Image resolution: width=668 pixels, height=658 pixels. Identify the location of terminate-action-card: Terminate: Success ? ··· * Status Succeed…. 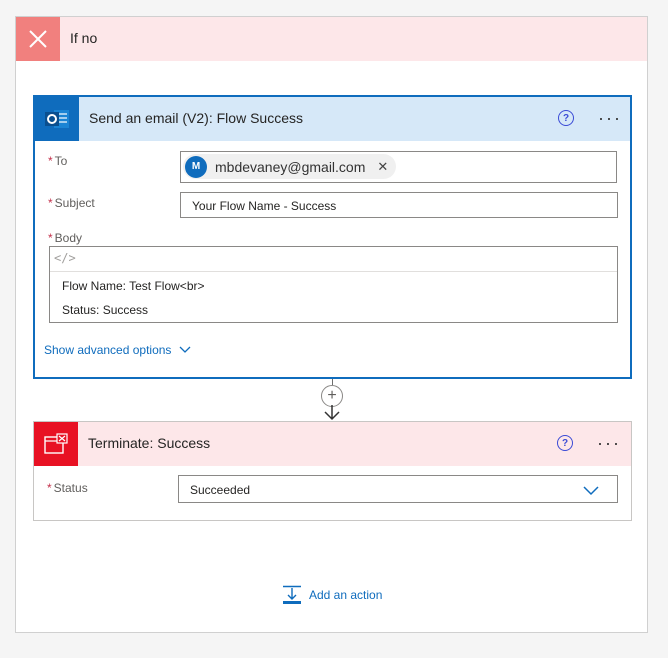
(332, 471).